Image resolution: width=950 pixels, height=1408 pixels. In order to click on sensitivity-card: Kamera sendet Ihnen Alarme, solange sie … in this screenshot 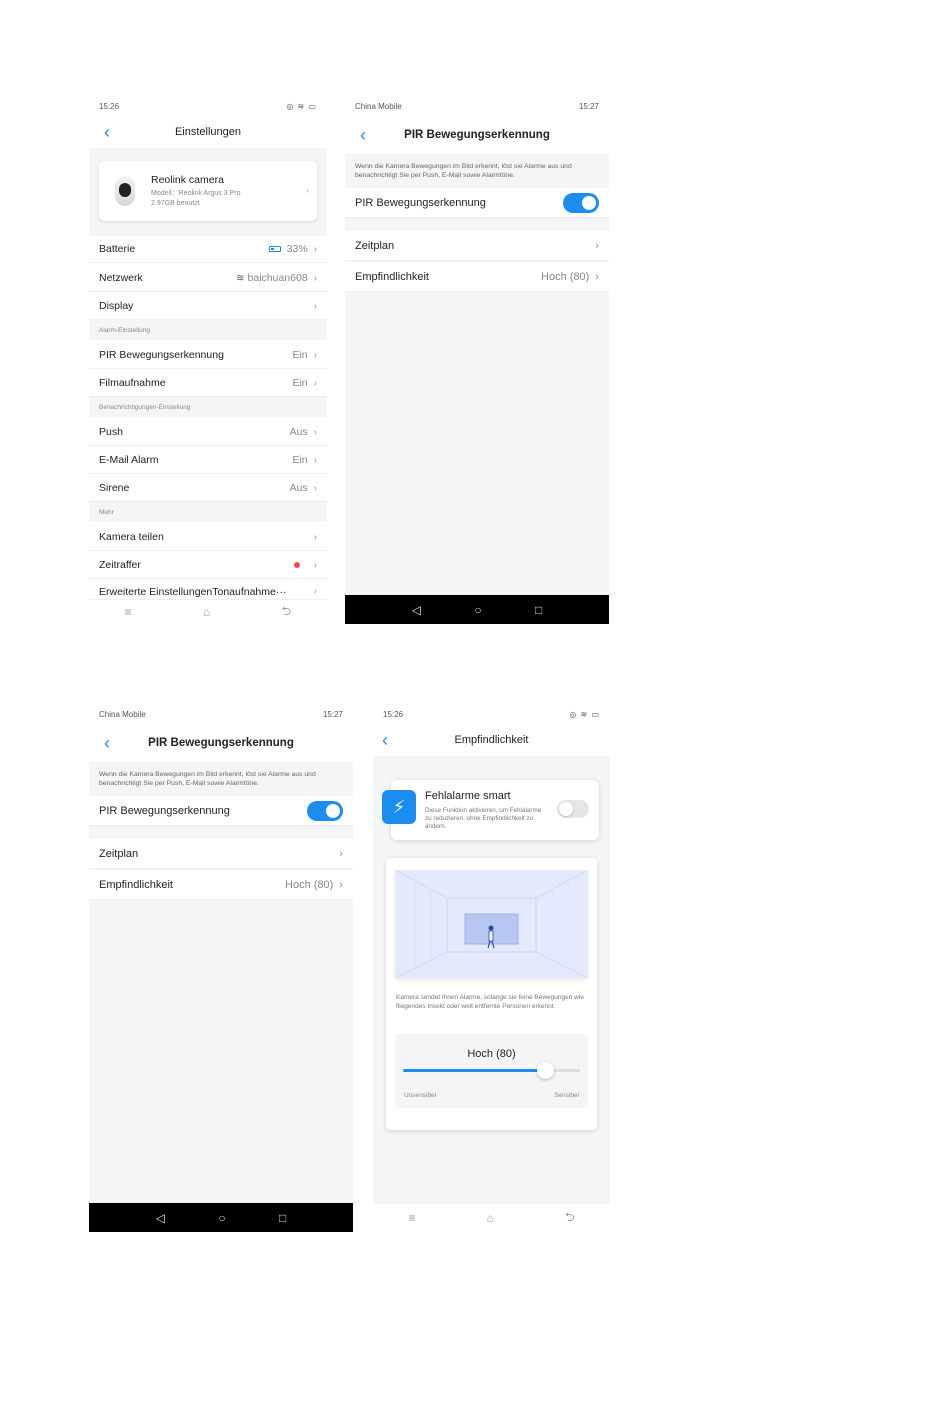, I will do `click(491, 994)`.